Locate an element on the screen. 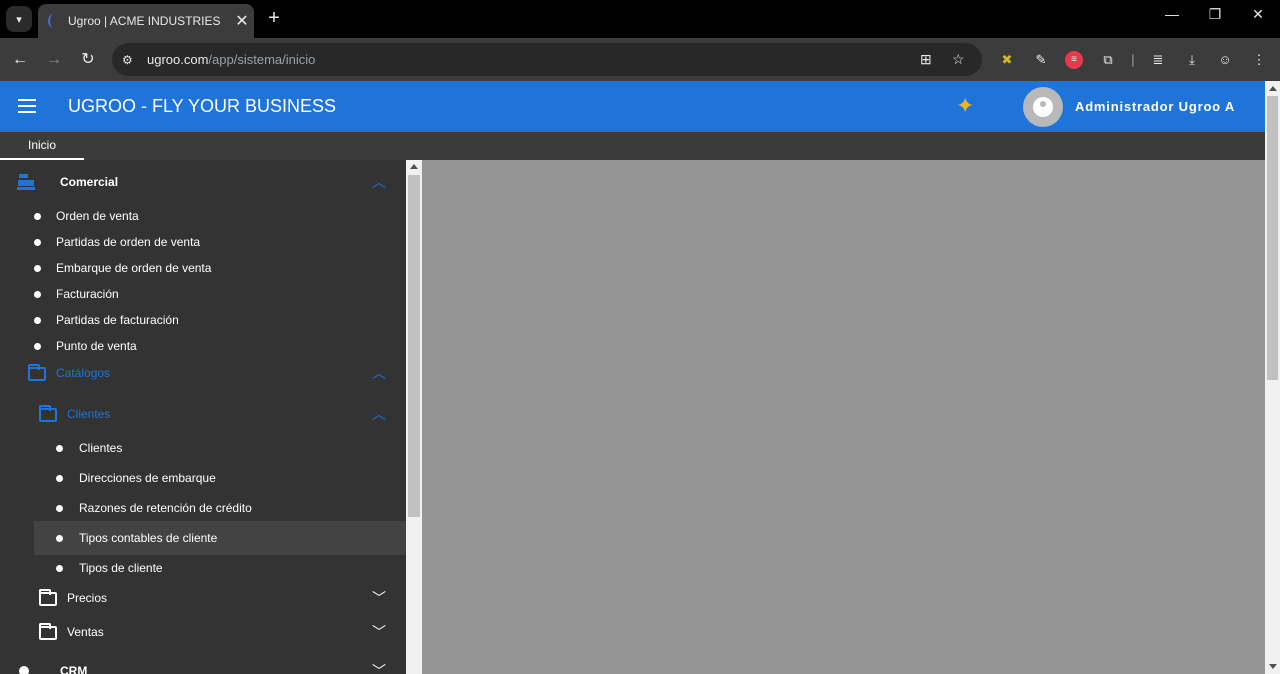 The image size is (1280, 674). download-icon: ⤓ is located at coordinates (1192, 60).